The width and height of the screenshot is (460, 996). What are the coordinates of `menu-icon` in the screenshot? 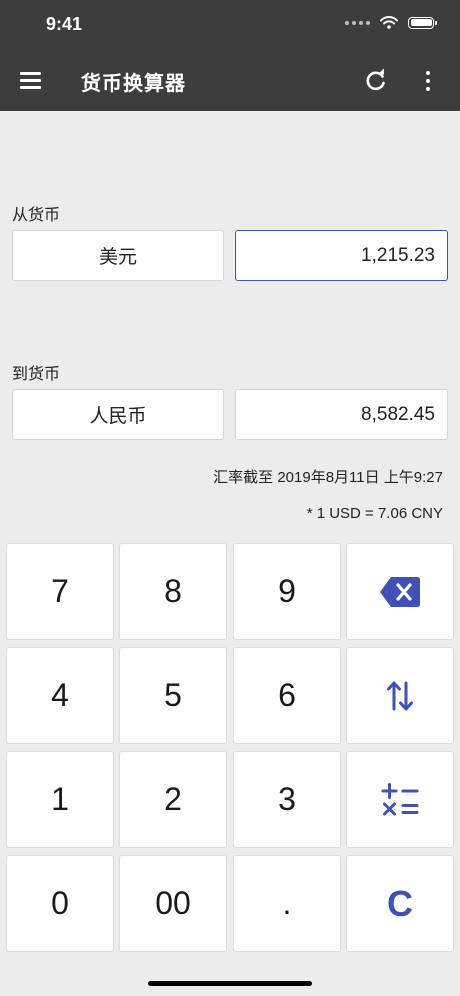 It's located at (31, 80).